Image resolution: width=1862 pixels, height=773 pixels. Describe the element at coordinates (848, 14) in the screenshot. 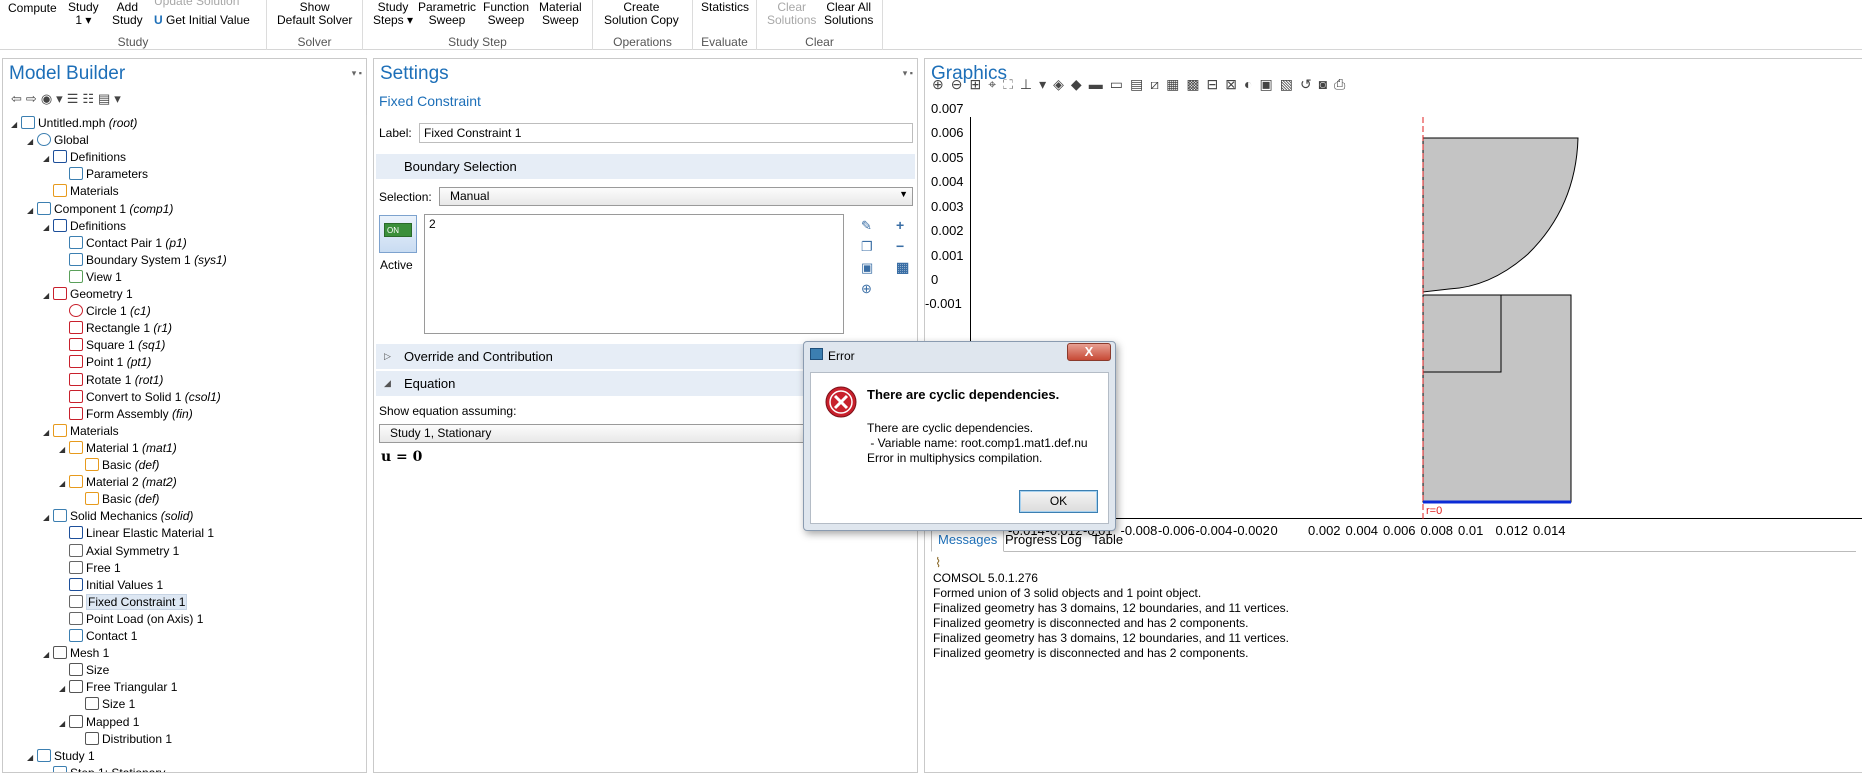

I see `clear-all-solutions-button: Clear All Solutions` at that location.